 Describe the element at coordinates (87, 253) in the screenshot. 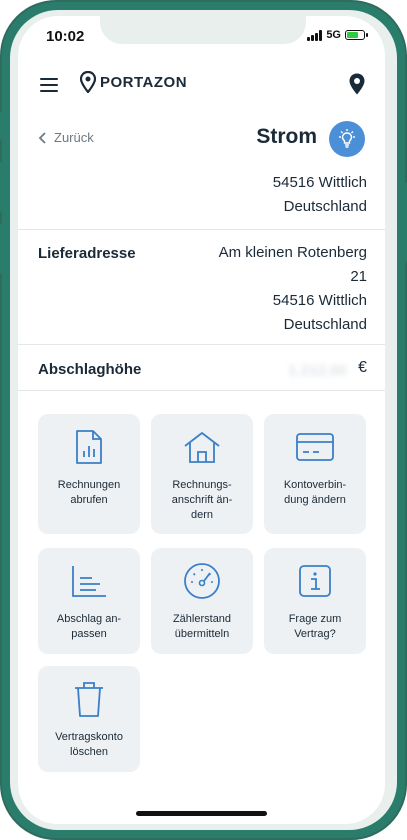

I see `delivery-address-label: Lieferadresse` at that location.